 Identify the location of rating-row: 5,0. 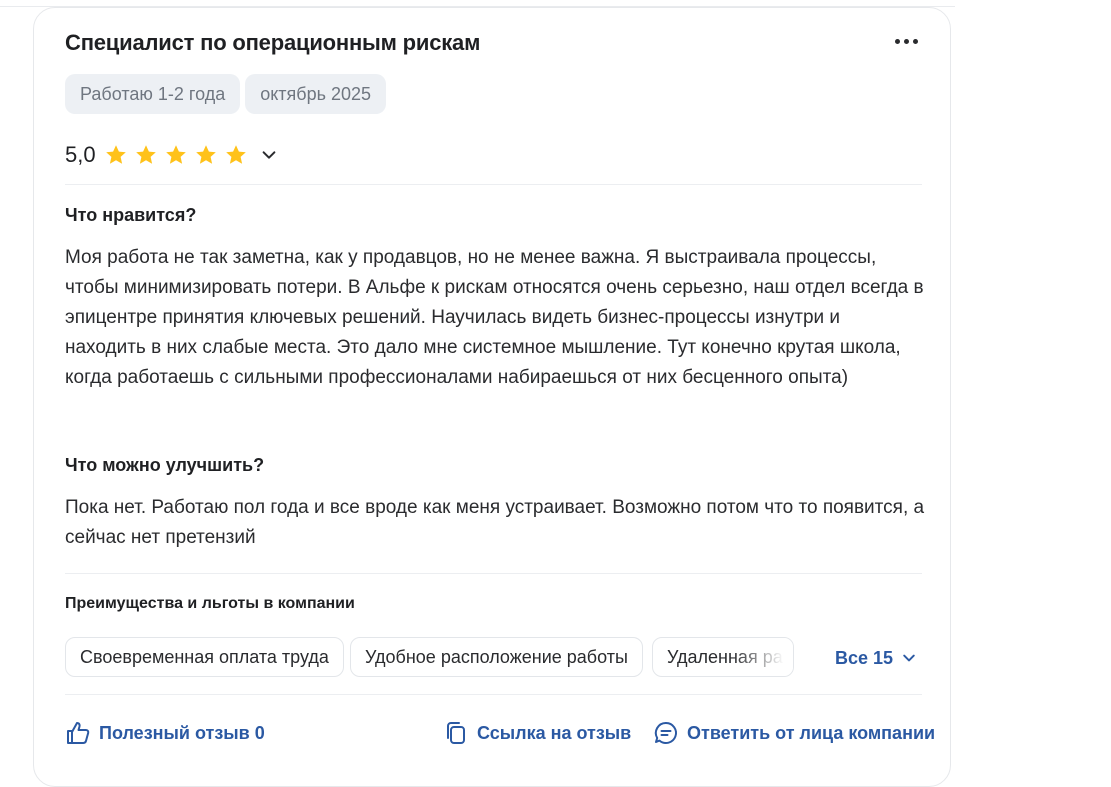
(171, 155).